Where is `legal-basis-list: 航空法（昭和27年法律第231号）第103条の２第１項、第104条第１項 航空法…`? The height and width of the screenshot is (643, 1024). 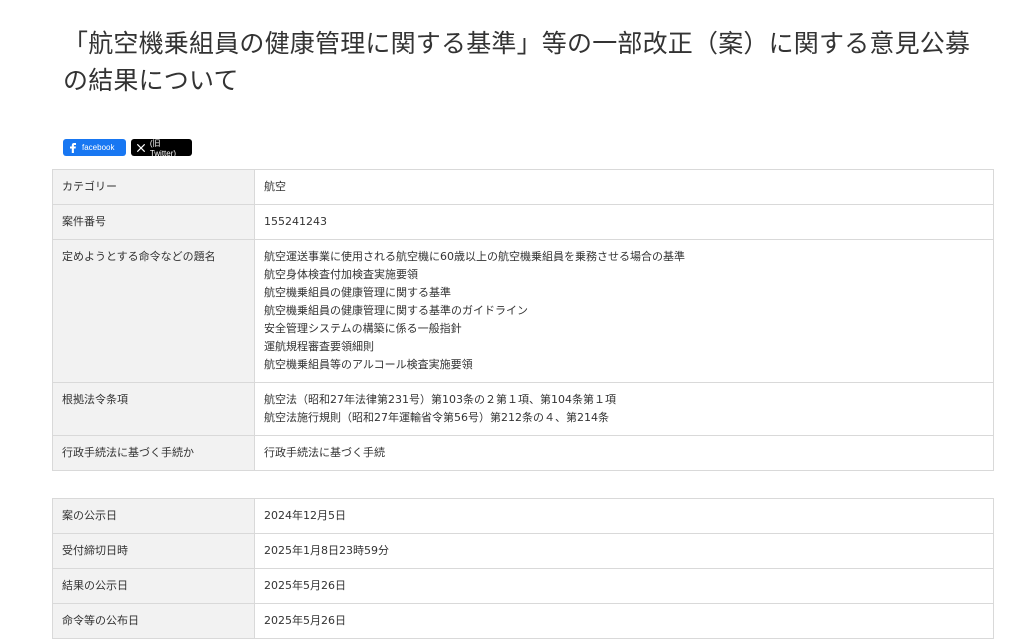 legal-basis-list: 航空法（昭和27年法律第231号）第103条の２第１項、第104条第１項 航空法… is located at coordinates (624, 409).